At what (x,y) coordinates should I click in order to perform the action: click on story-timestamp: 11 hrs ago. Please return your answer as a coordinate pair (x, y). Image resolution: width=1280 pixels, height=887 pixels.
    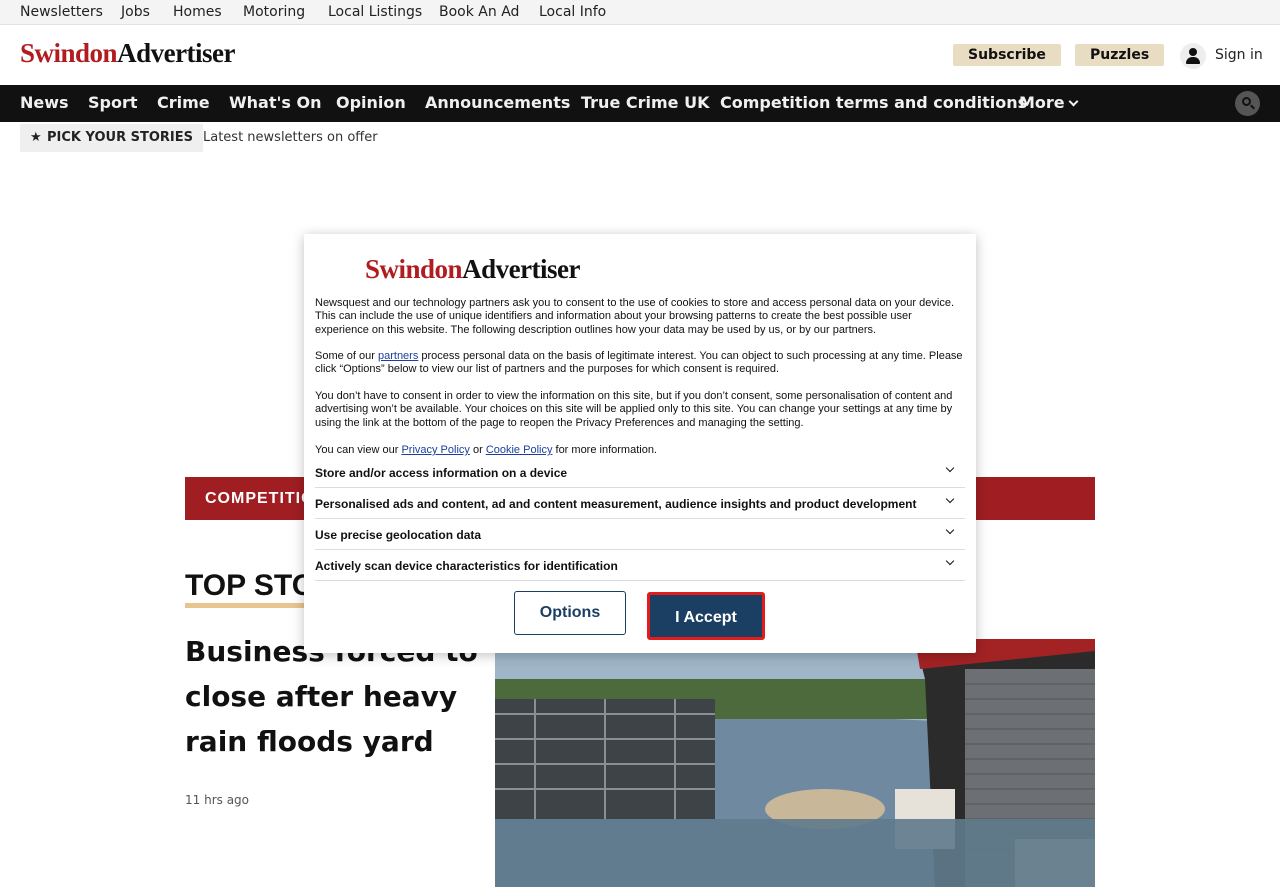
    Looking at the image, I should click on (217, 800).